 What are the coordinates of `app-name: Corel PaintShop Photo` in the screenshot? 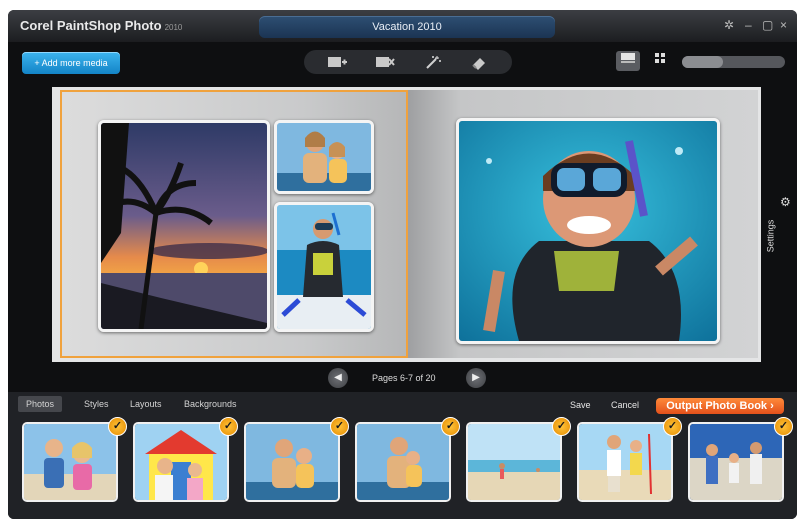 It's located at (91, 25).